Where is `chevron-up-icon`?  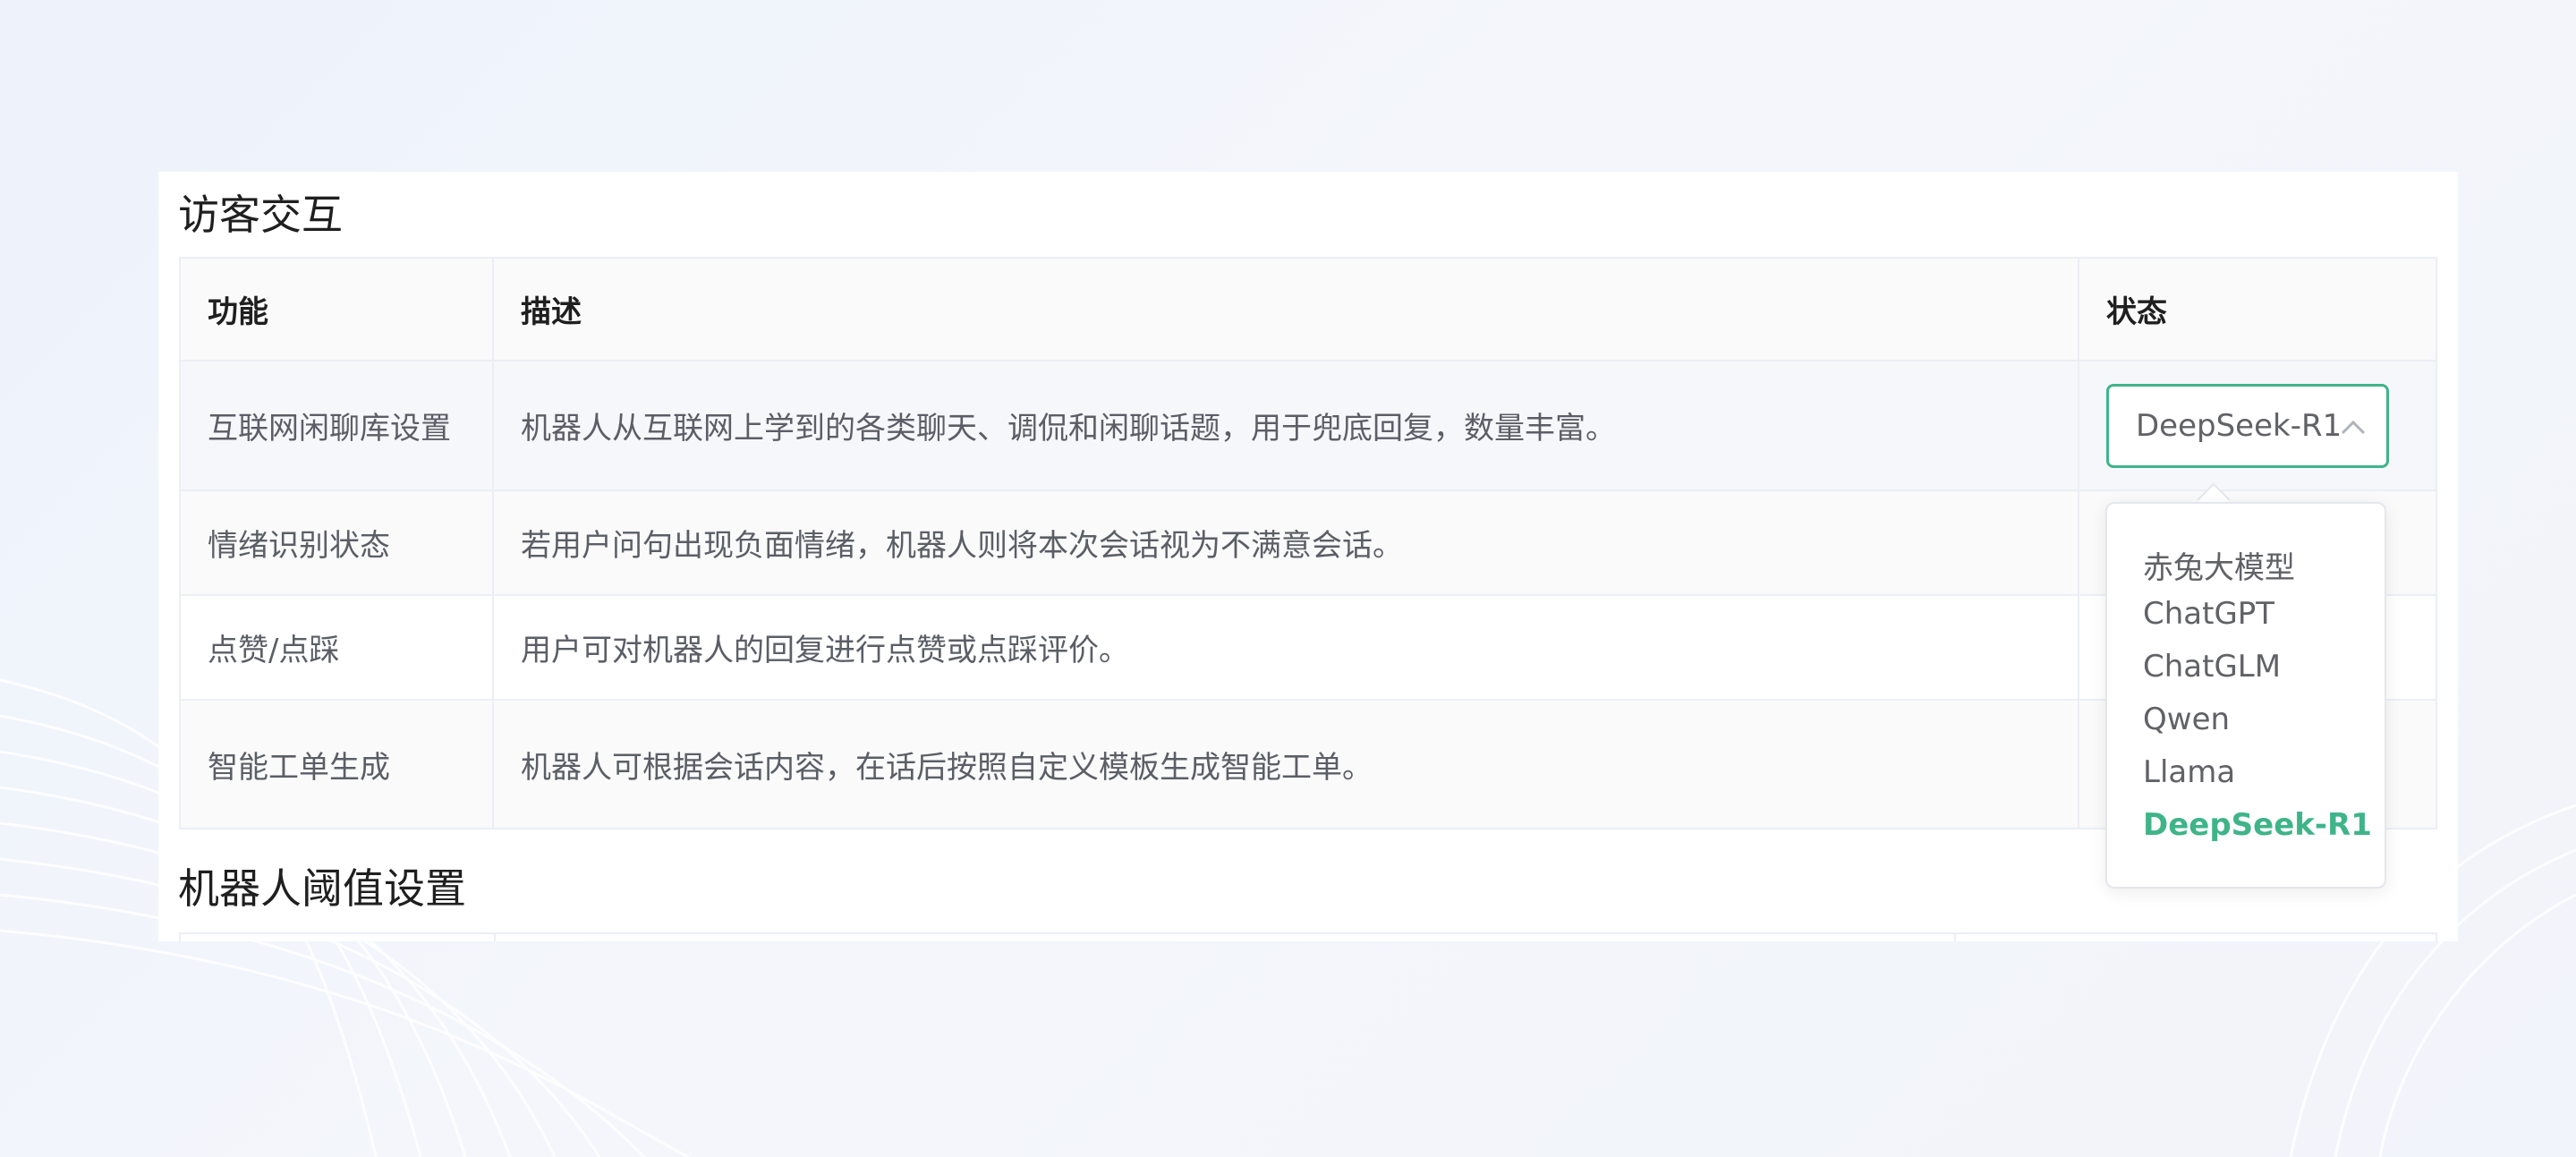
chevron-up-icon is located at coordinates (2353, 427).